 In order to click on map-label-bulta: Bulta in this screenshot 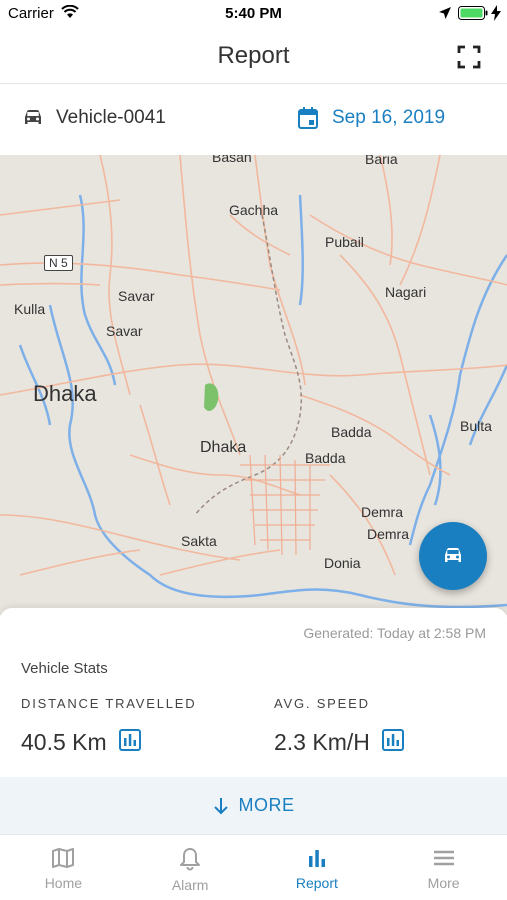, I will do `click(476, 426)`.